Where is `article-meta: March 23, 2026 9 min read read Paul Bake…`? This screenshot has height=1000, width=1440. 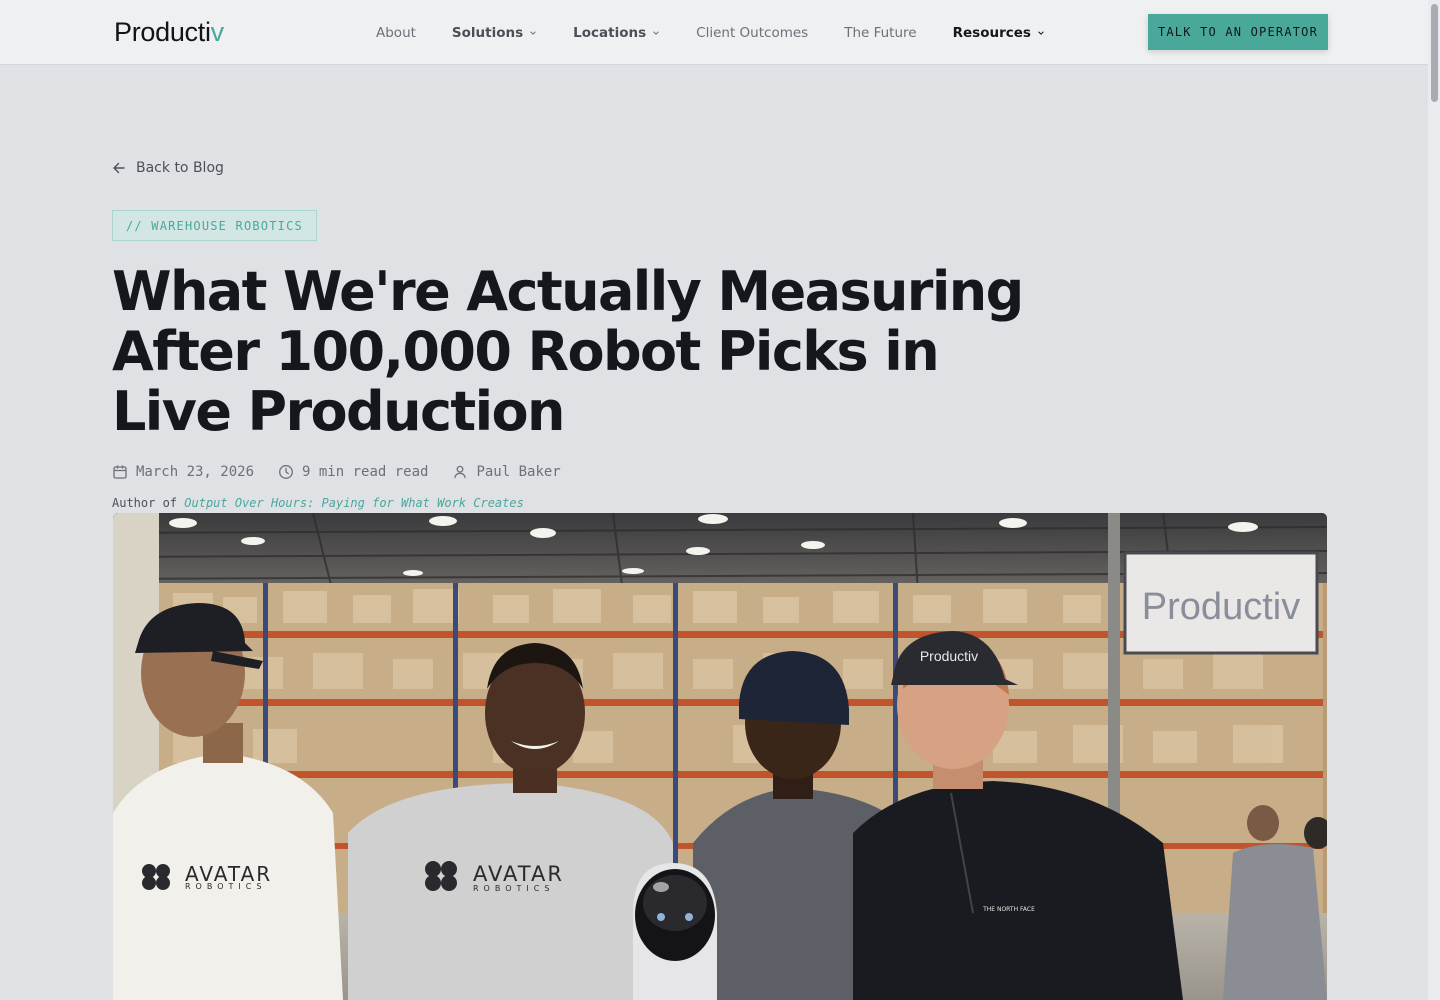 article-meta: March 23, 2026 9 min read read Paul Bake… is located at coordinates (348, 472).